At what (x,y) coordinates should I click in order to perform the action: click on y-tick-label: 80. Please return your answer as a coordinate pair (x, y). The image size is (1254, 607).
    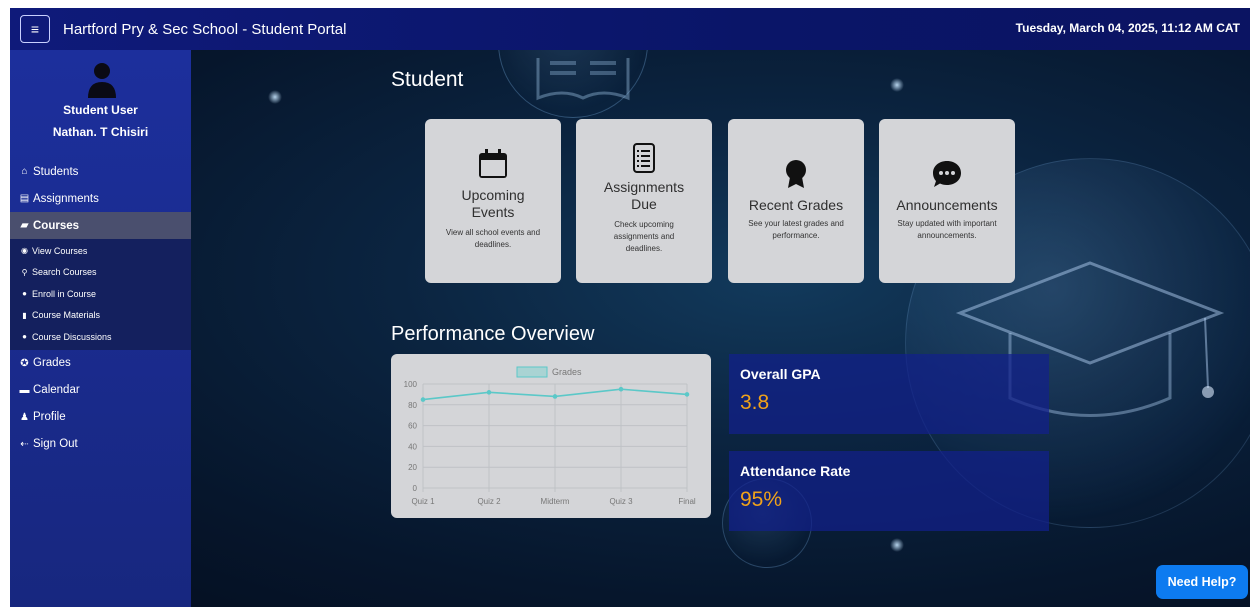
    Looking at the image, I should click on (412, 405).